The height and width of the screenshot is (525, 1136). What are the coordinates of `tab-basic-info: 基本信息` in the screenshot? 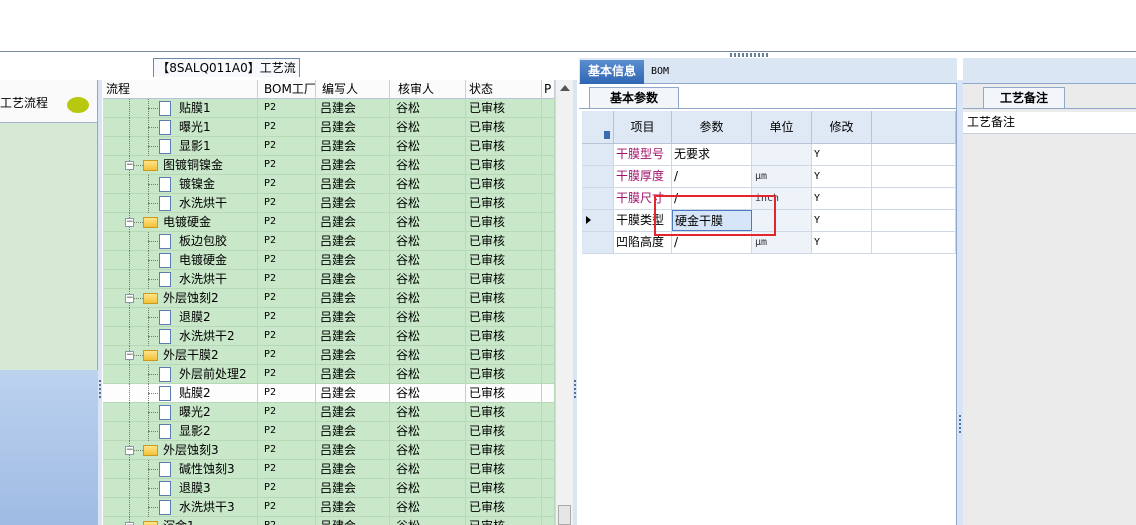 It's located at (612, 72).